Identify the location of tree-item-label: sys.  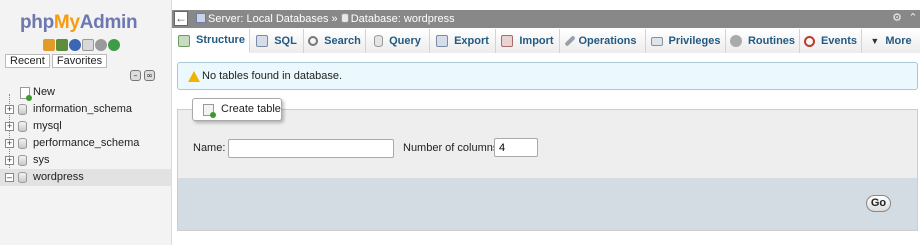
(41, 160).